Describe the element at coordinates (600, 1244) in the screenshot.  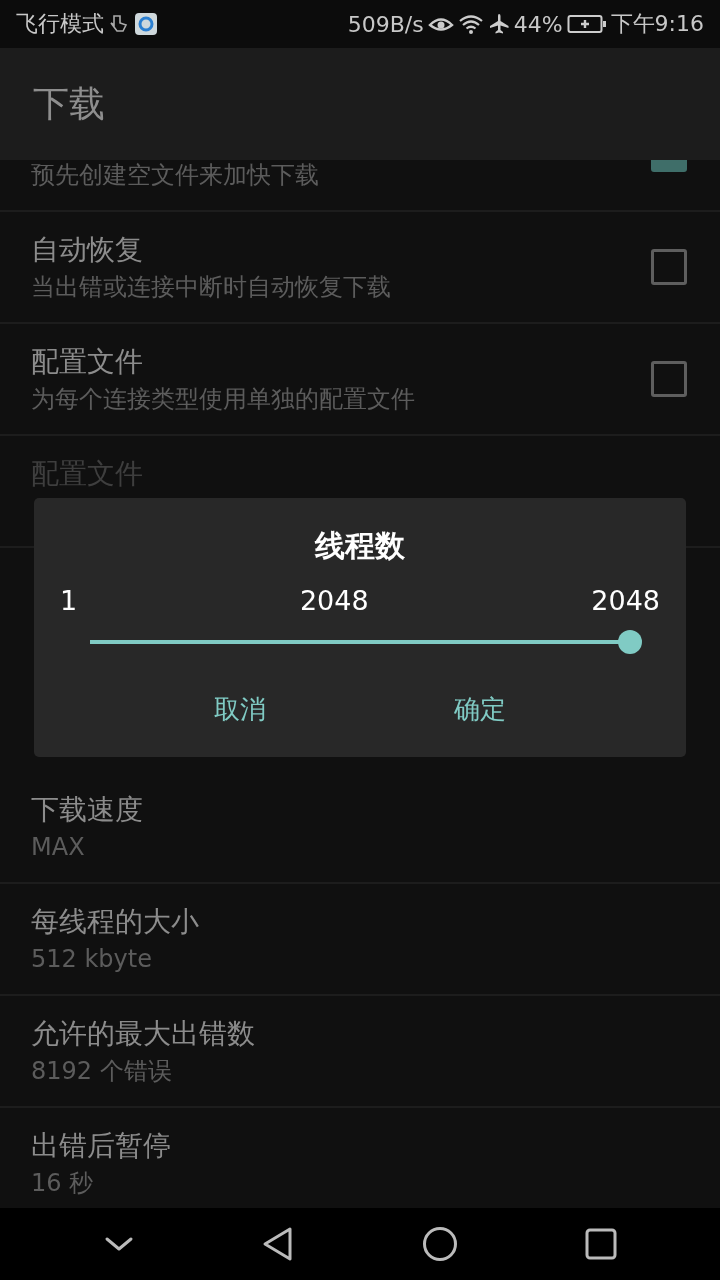
I see `recents-icon` at that location.